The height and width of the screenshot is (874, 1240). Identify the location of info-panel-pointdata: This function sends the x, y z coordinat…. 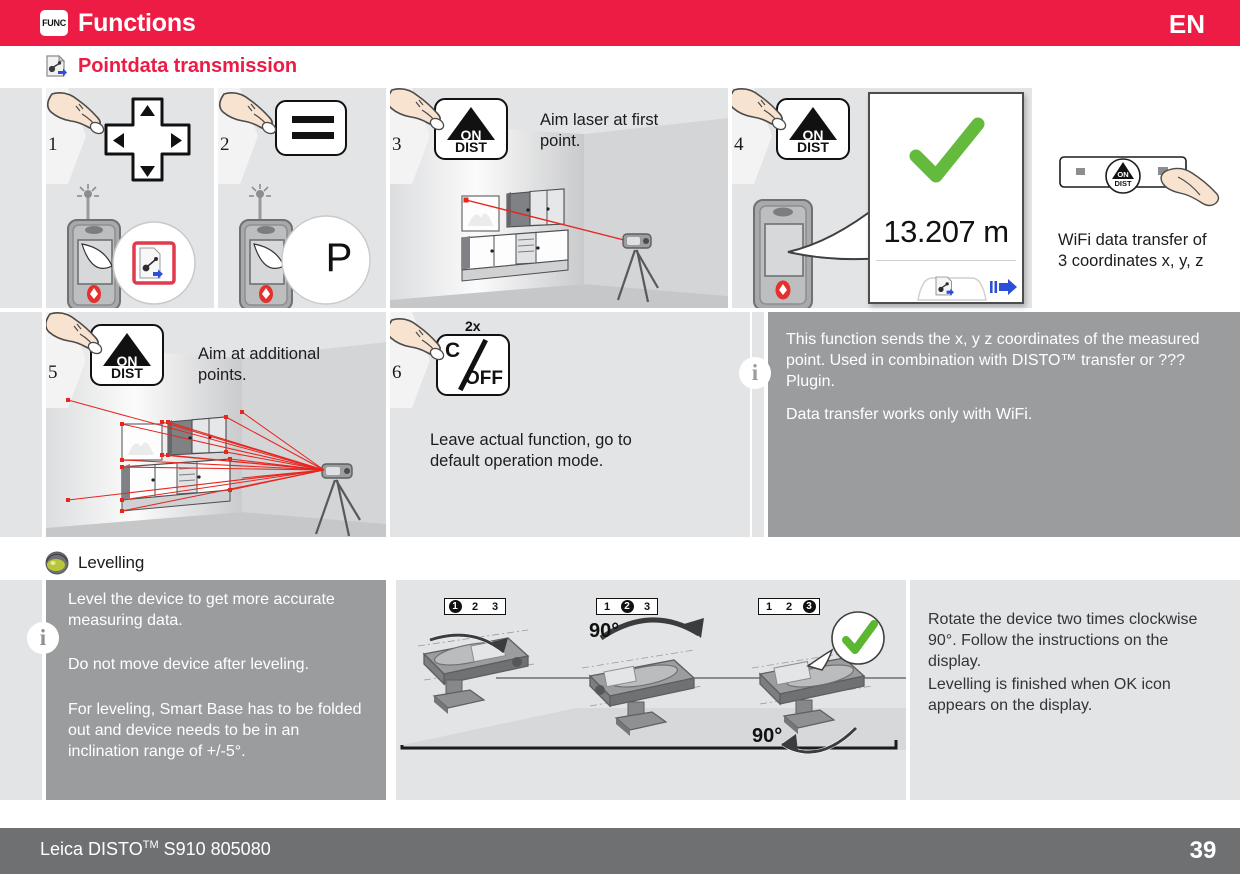
(1004, 424).